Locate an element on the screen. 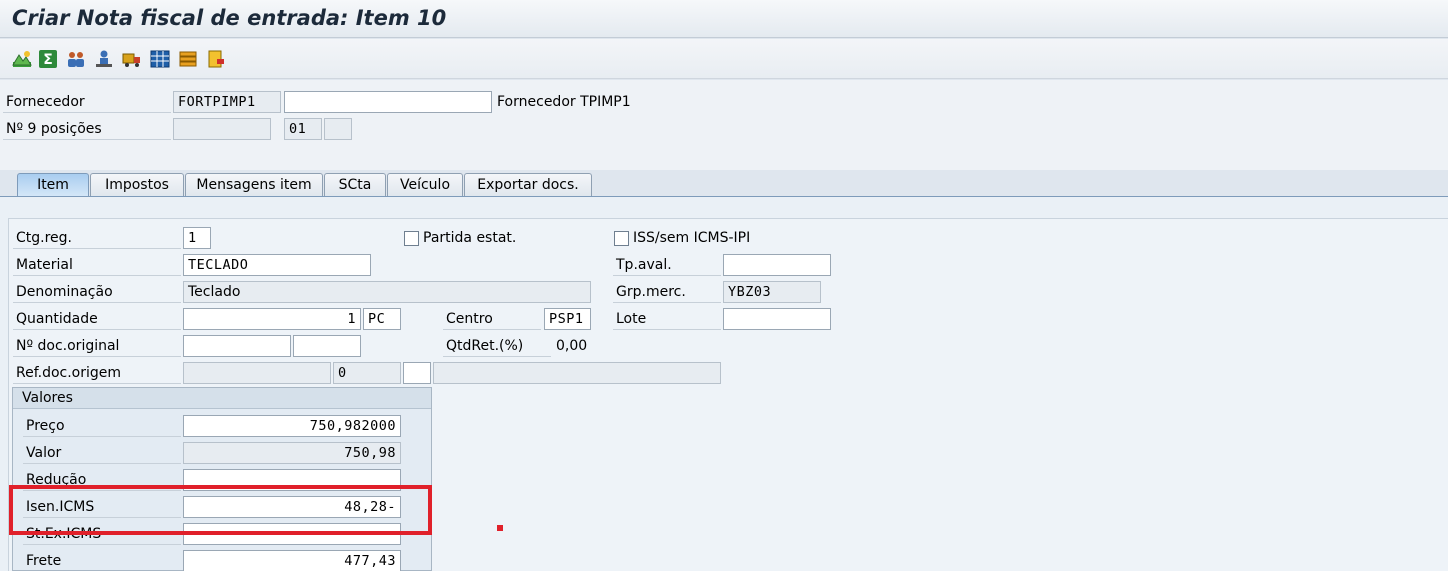  doc-original-label: Nº doc.original is located at coordinates (97, 346).